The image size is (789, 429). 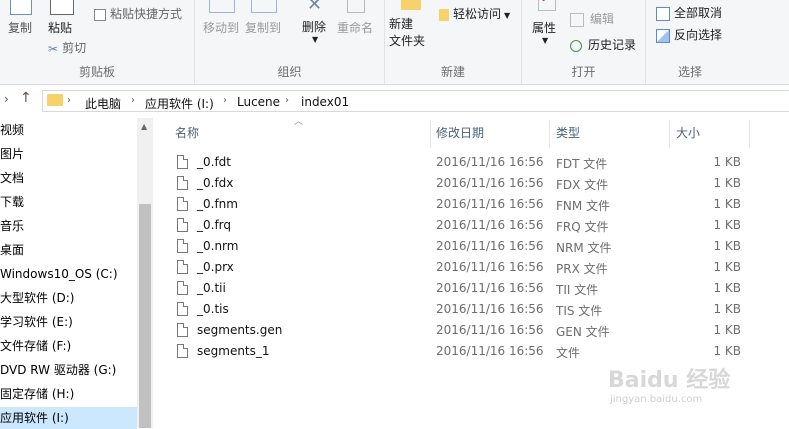 What do you see at coordinates (264, 6) in the screenshot?
I see `copy-to-icon` at bounding box center [264, 6].